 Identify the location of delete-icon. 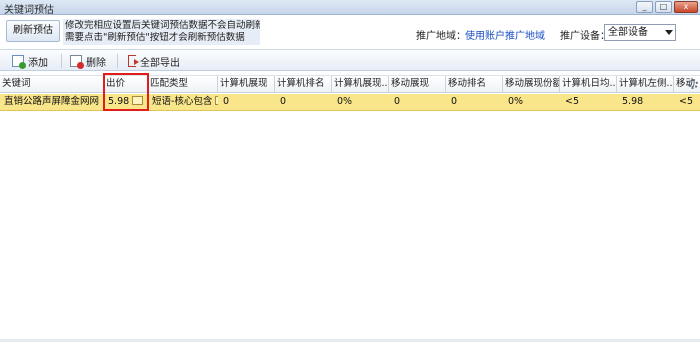
(77, 62).